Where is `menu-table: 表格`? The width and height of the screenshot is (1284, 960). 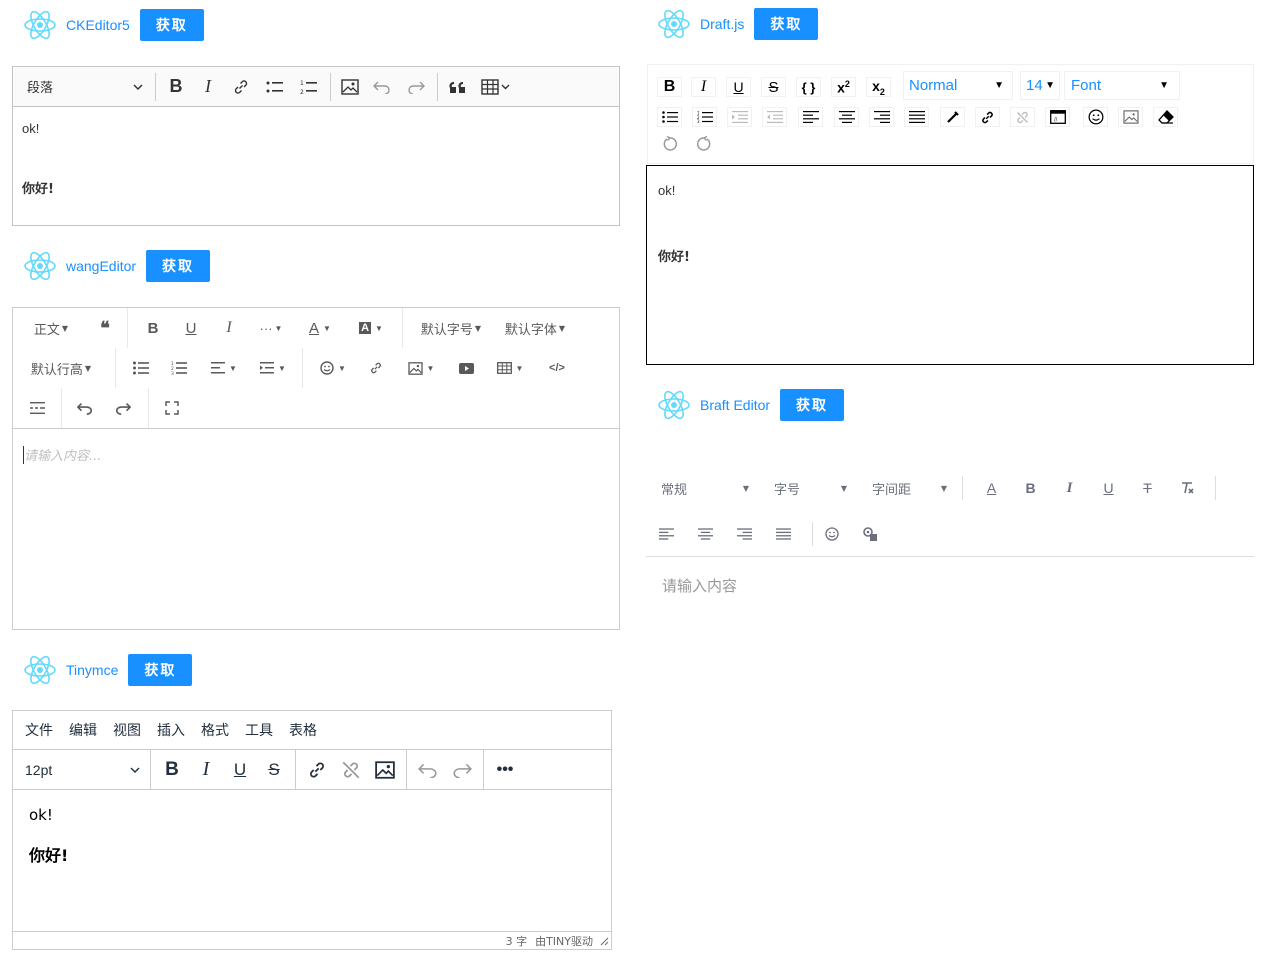 menu-table: 表格 is located at coordinates (303, 730).